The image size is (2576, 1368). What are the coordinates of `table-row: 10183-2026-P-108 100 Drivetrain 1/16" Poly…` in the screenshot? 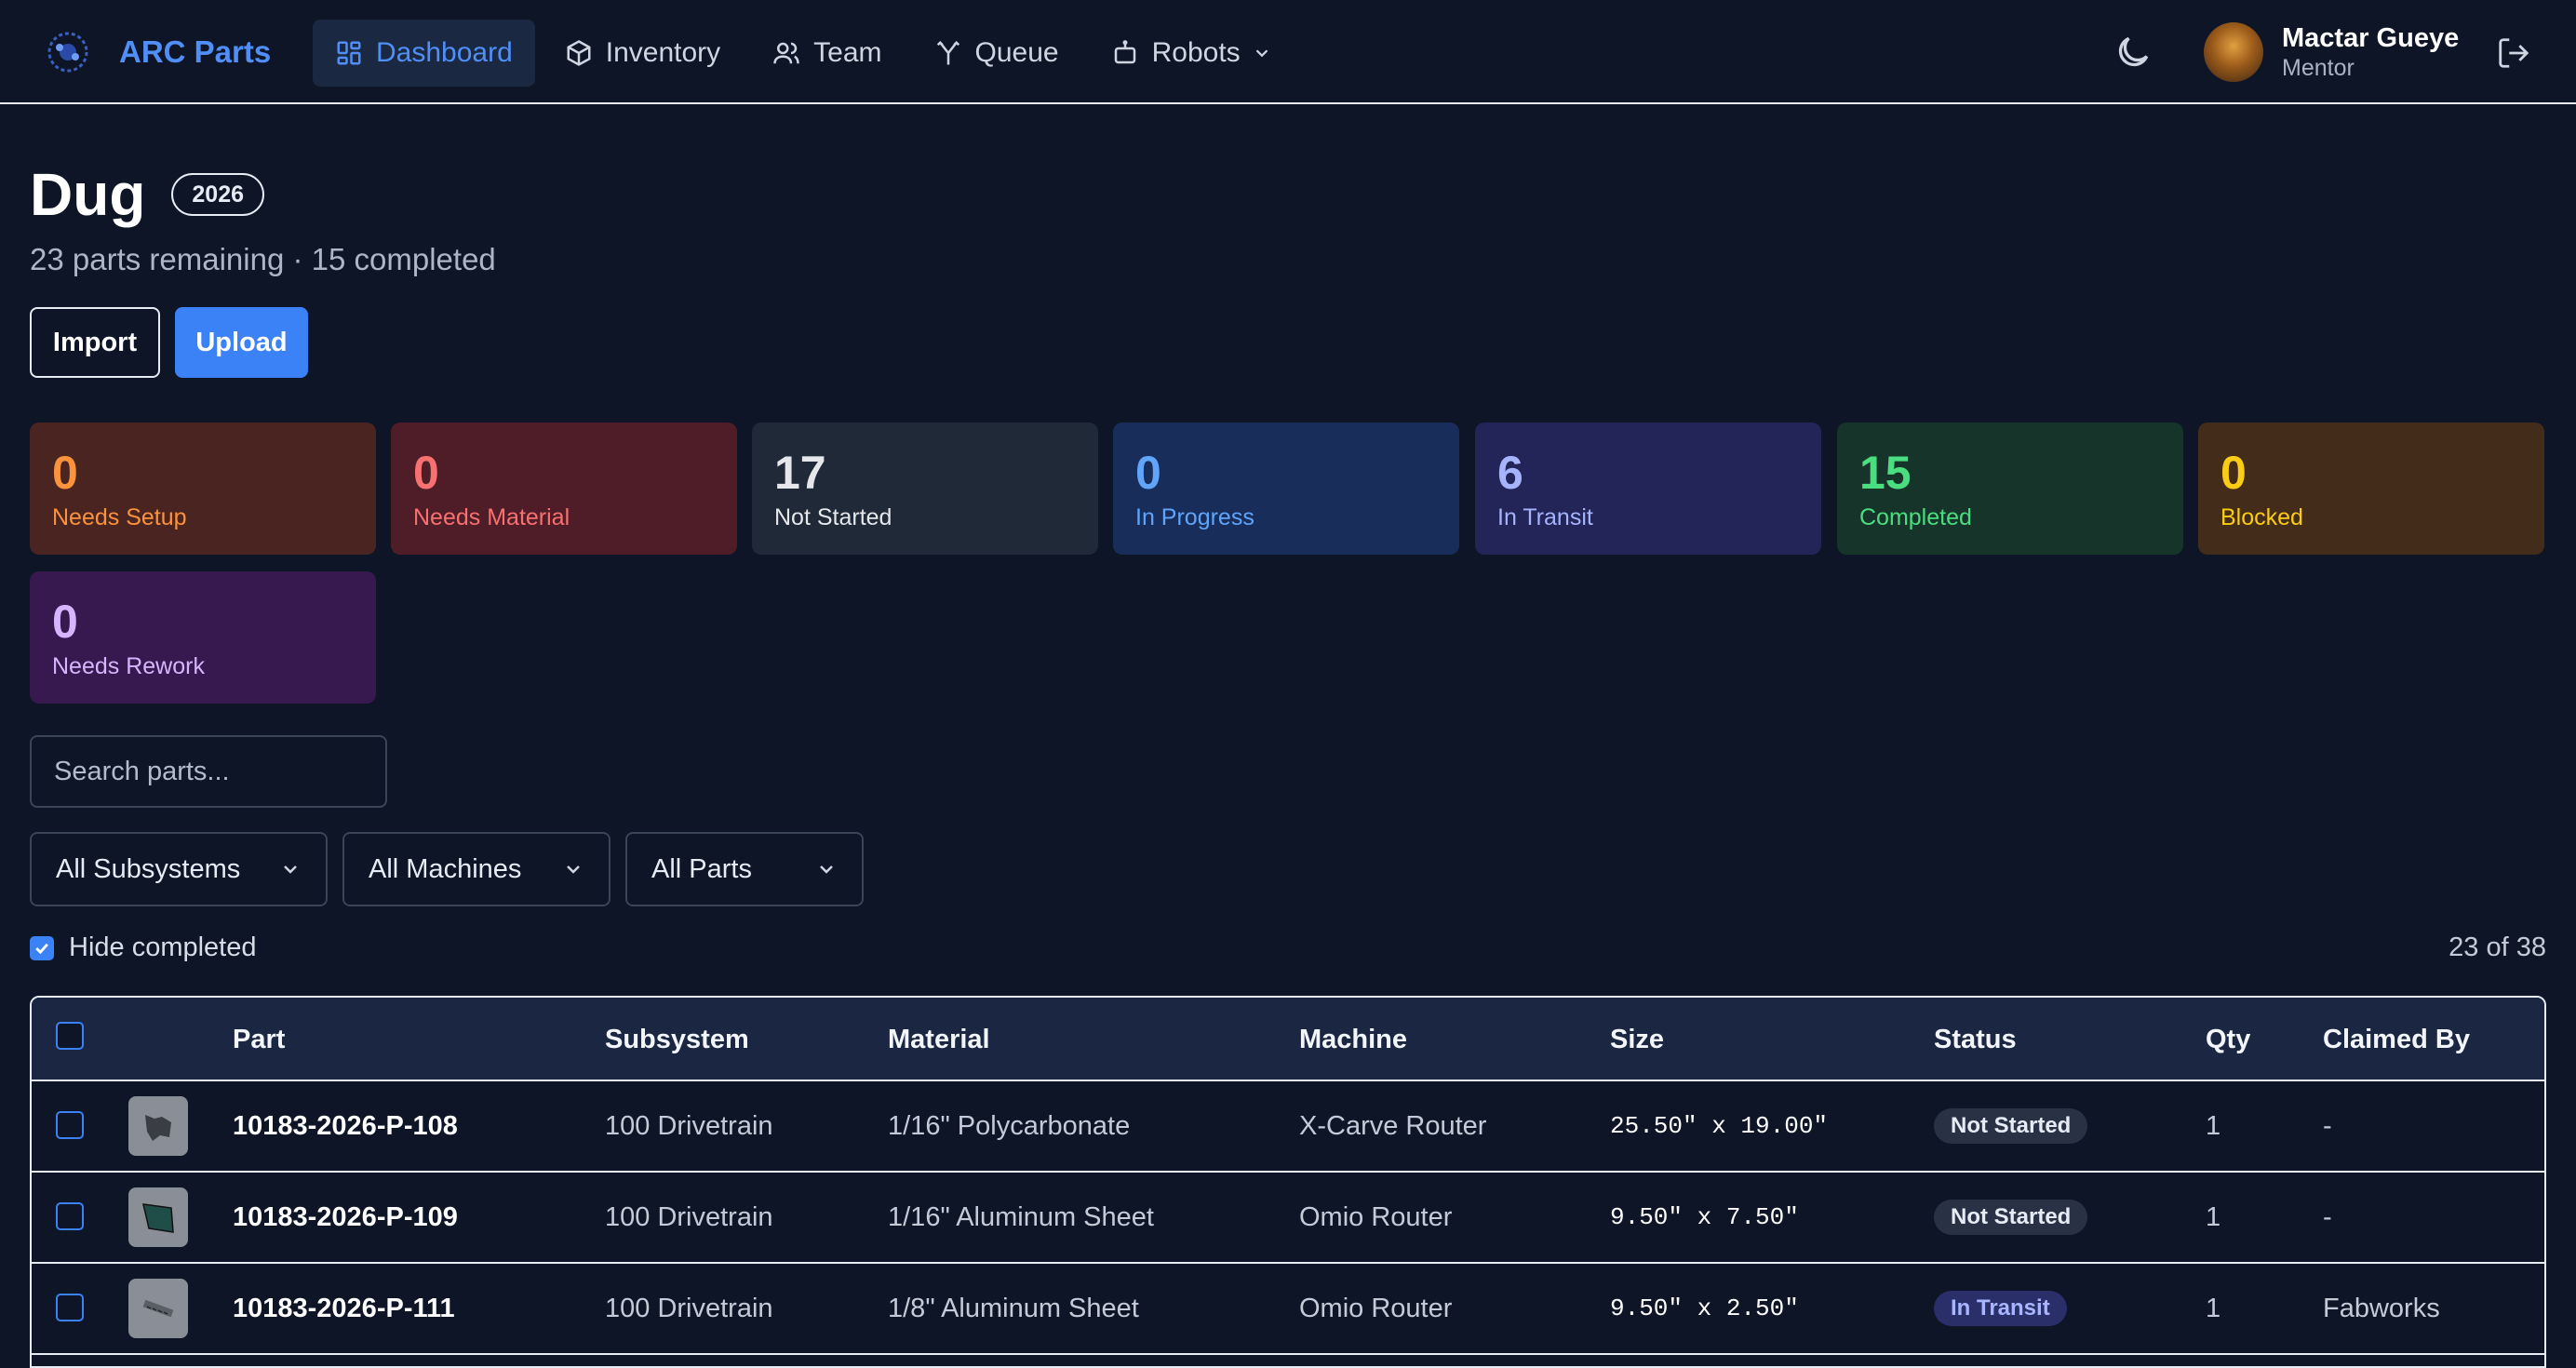 It's located at (1288, 1127).